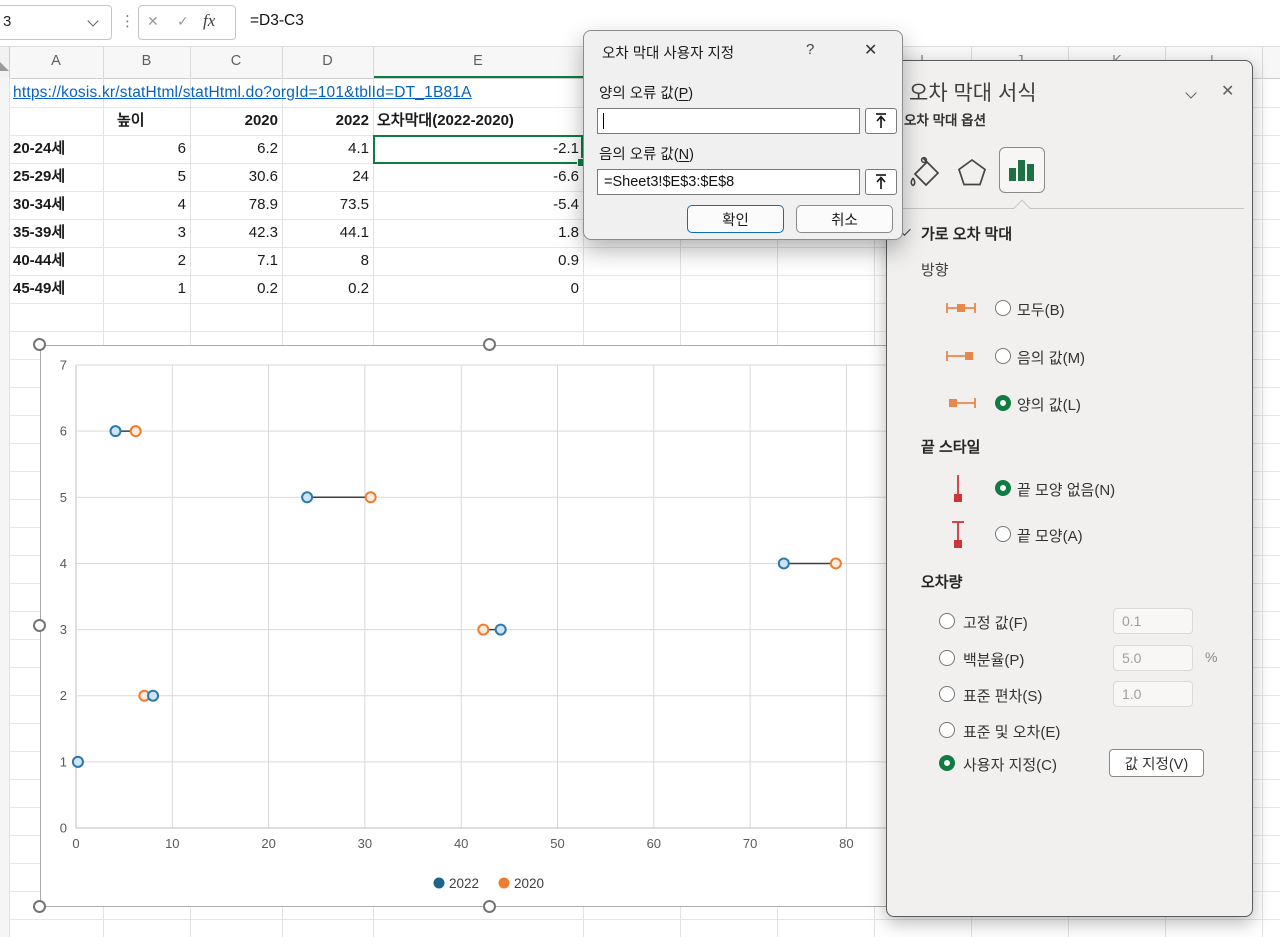 This screenshot has width=1280, height=937. Describe the element at coordinates (144, 205) in the screenshot. I see `cell-height: 4` at that location.